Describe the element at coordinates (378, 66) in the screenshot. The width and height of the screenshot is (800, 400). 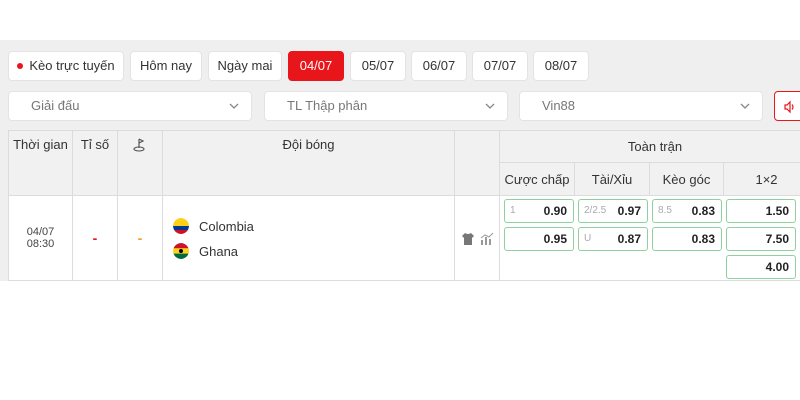
I see `tab-date-0507: 05/07` at that location.